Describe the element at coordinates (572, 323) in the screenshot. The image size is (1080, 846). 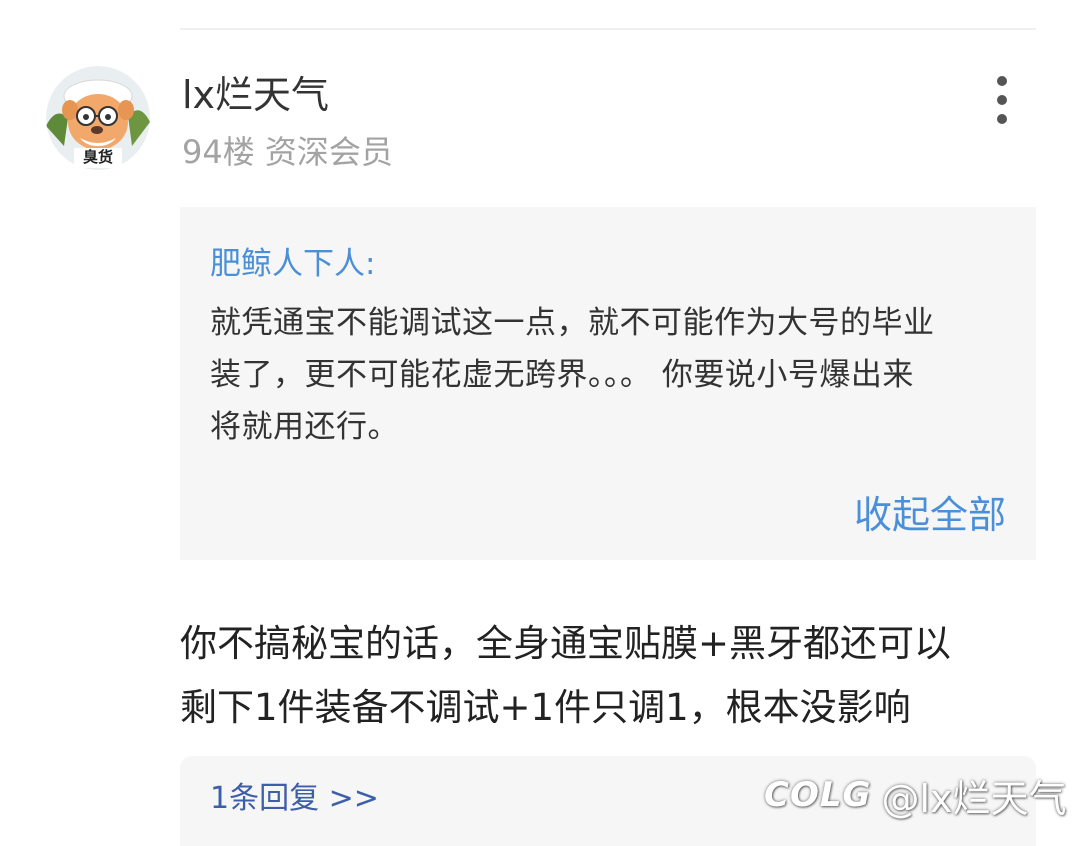
I see `quote-line: 就凭通宝不能调试这一点，就不可能作为大号的毕业` at that location.